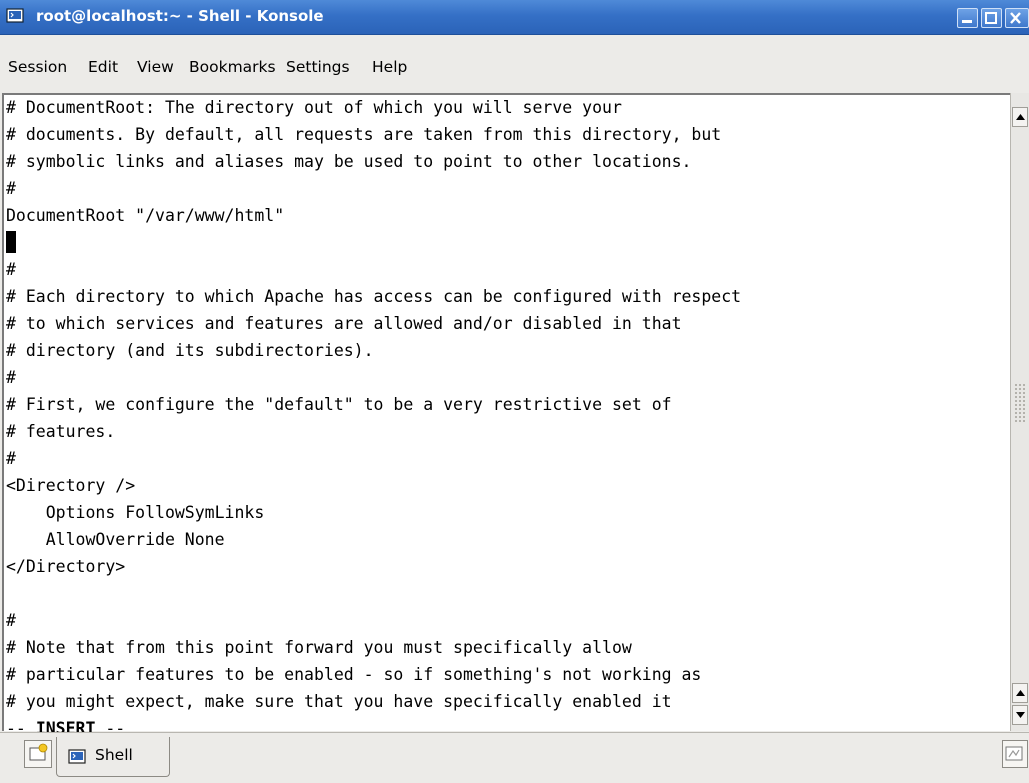 Image resolution: width=1029 pixels, height=783 pixels. I want to click on window-title: root@localhost:~ - Shell - Konsole, so click(180, 16).